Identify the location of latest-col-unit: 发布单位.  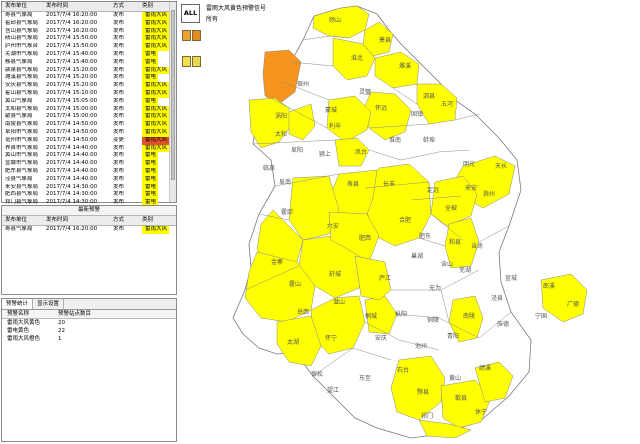
(22, 220).